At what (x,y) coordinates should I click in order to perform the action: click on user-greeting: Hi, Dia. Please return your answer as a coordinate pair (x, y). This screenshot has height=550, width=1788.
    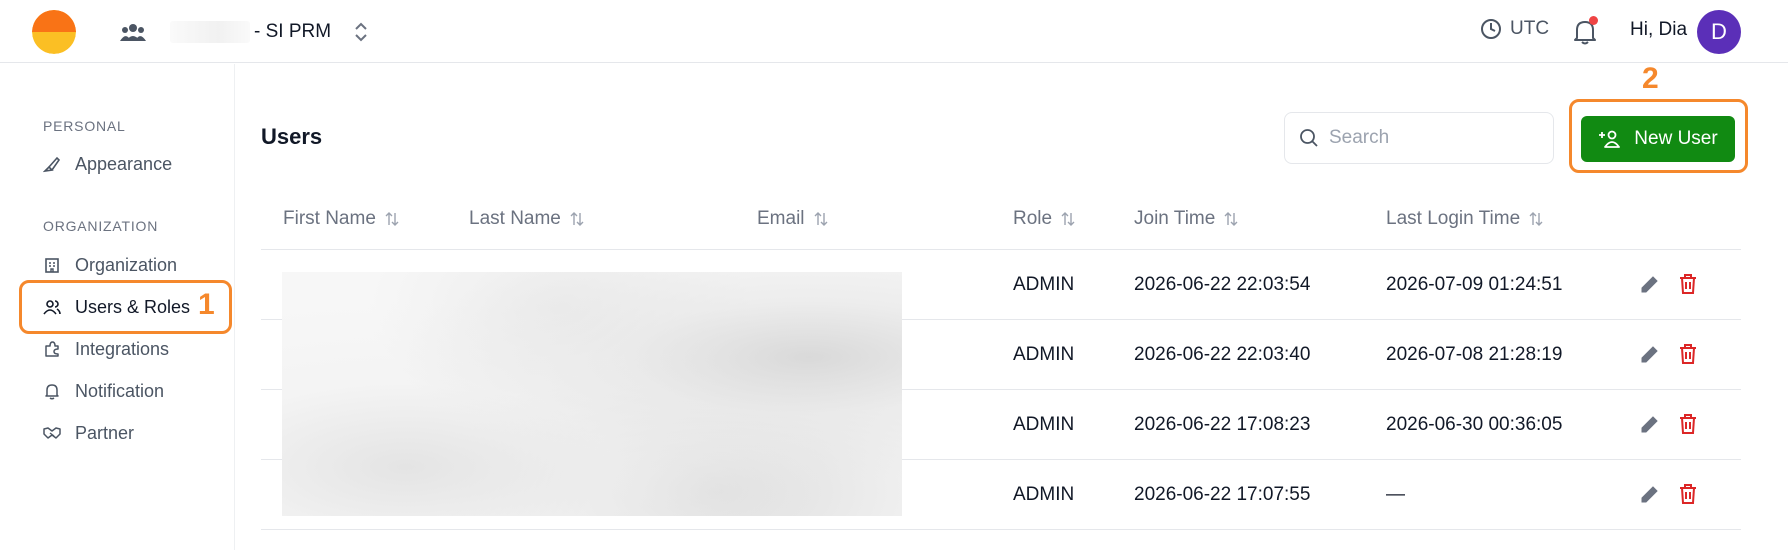
    Looking at the image, I should click on (1659, 29).